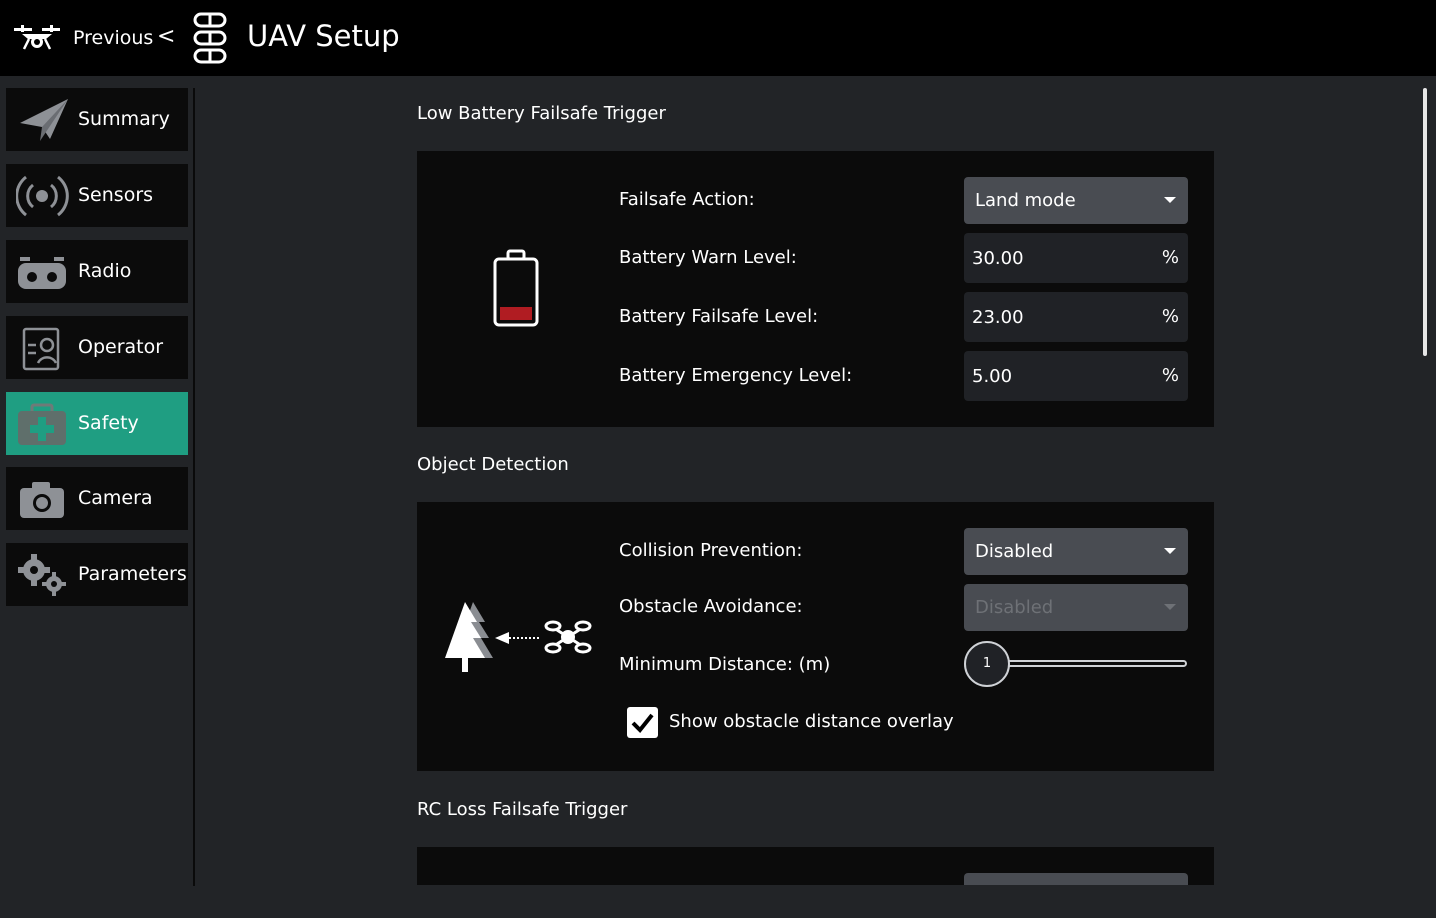 The height and width of the screenshot is (918, 1436). What do you see at coordinates (718, 38) in the screenshot?
I see `top-toolbar: Previous < UAV Setup` at bounding box center [718, 38].